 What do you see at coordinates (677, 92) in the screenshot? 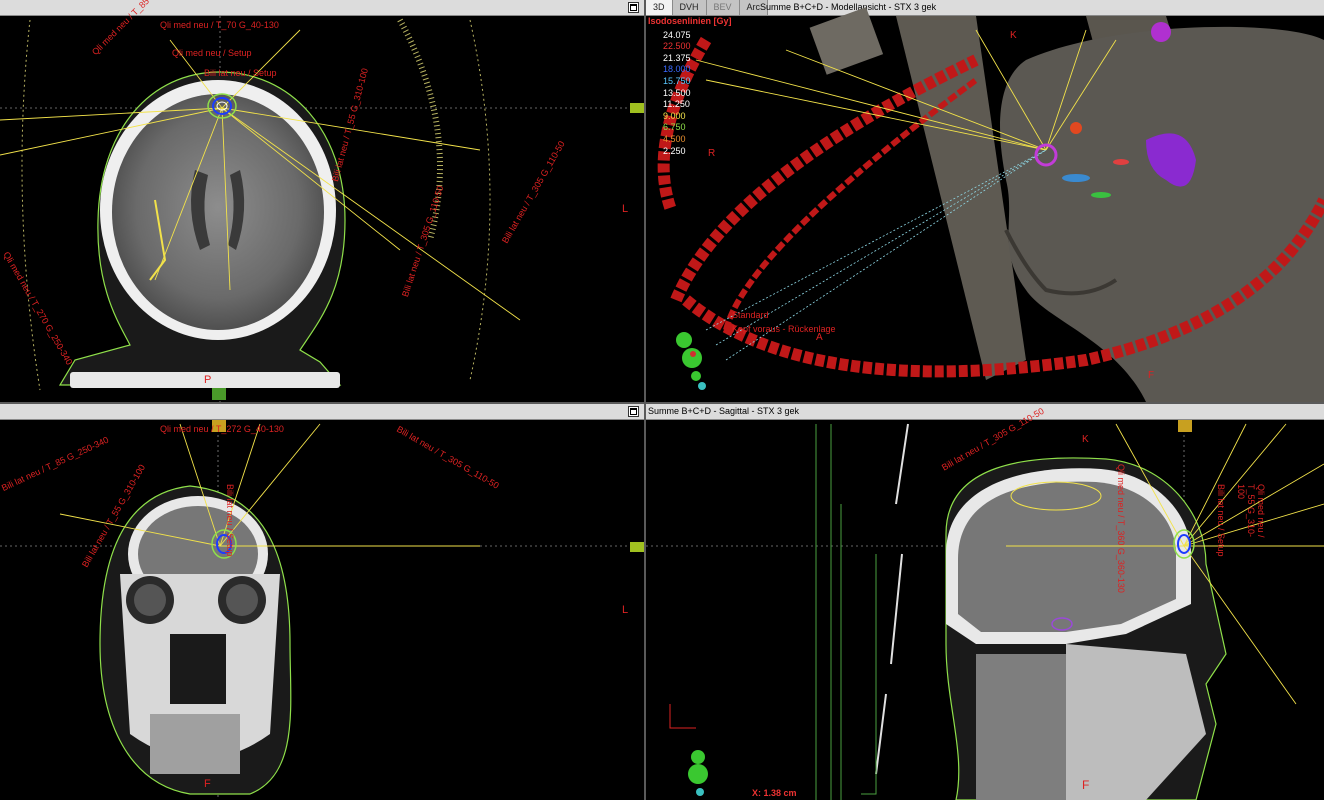
I see `isodose-value: 13.500` at bounding box center [677, 92].